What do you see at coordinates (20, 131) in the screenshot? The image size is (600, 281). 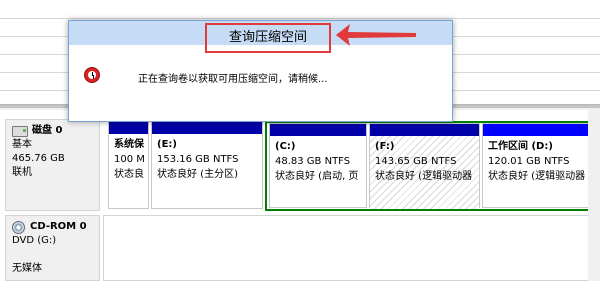 I see `hard-disk-icon` at bounding box center [20, 131].